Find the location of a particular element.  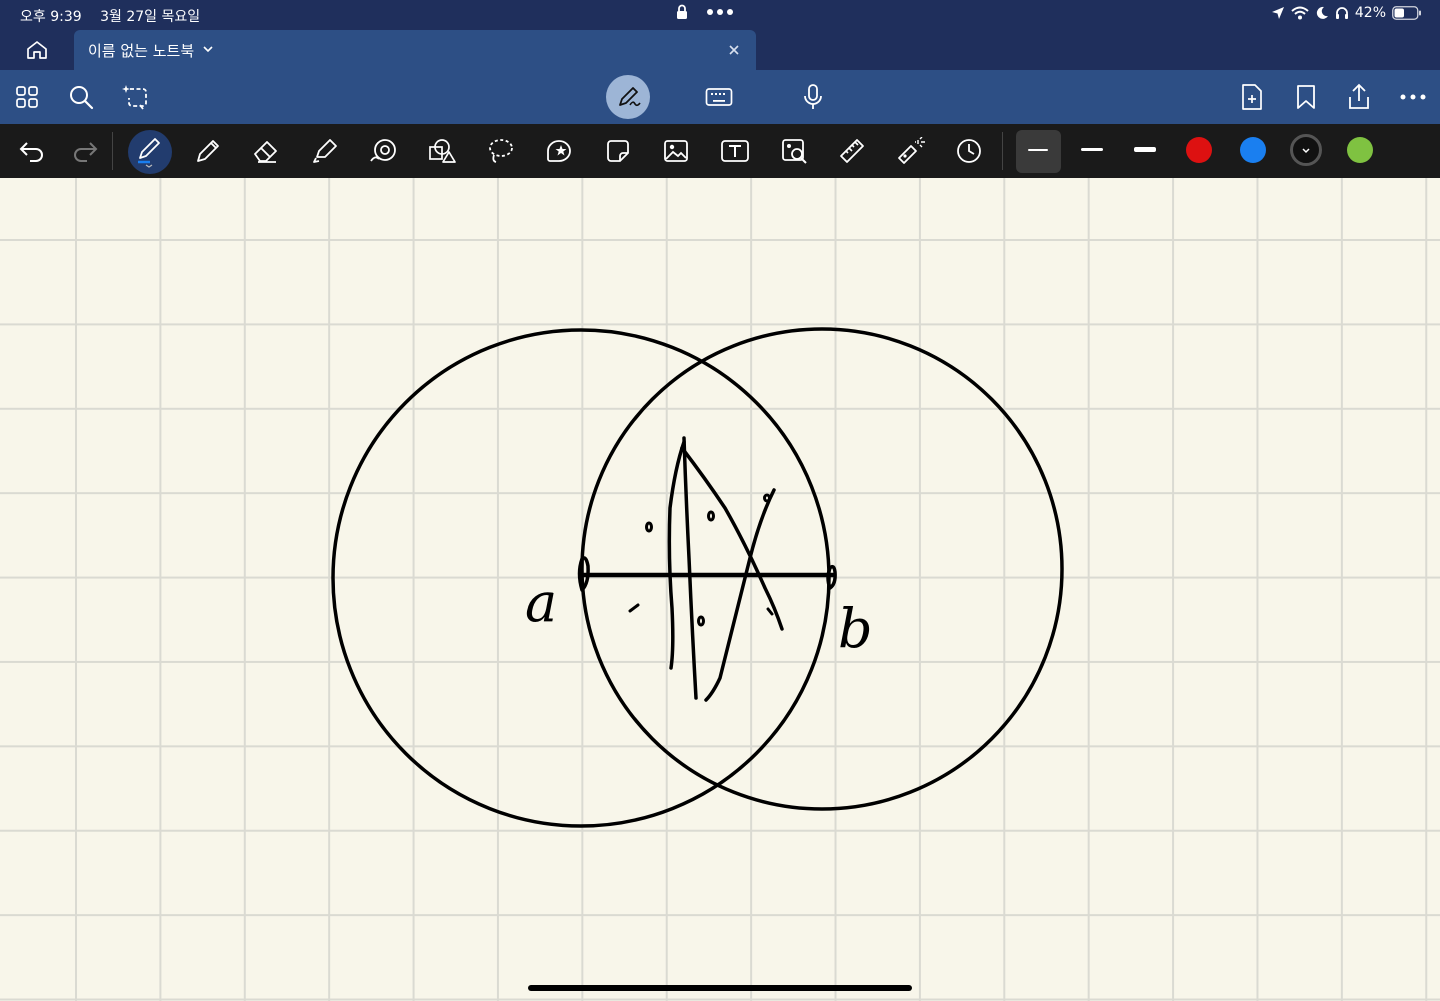

text-box-tool is located at coordinates (735, 151).